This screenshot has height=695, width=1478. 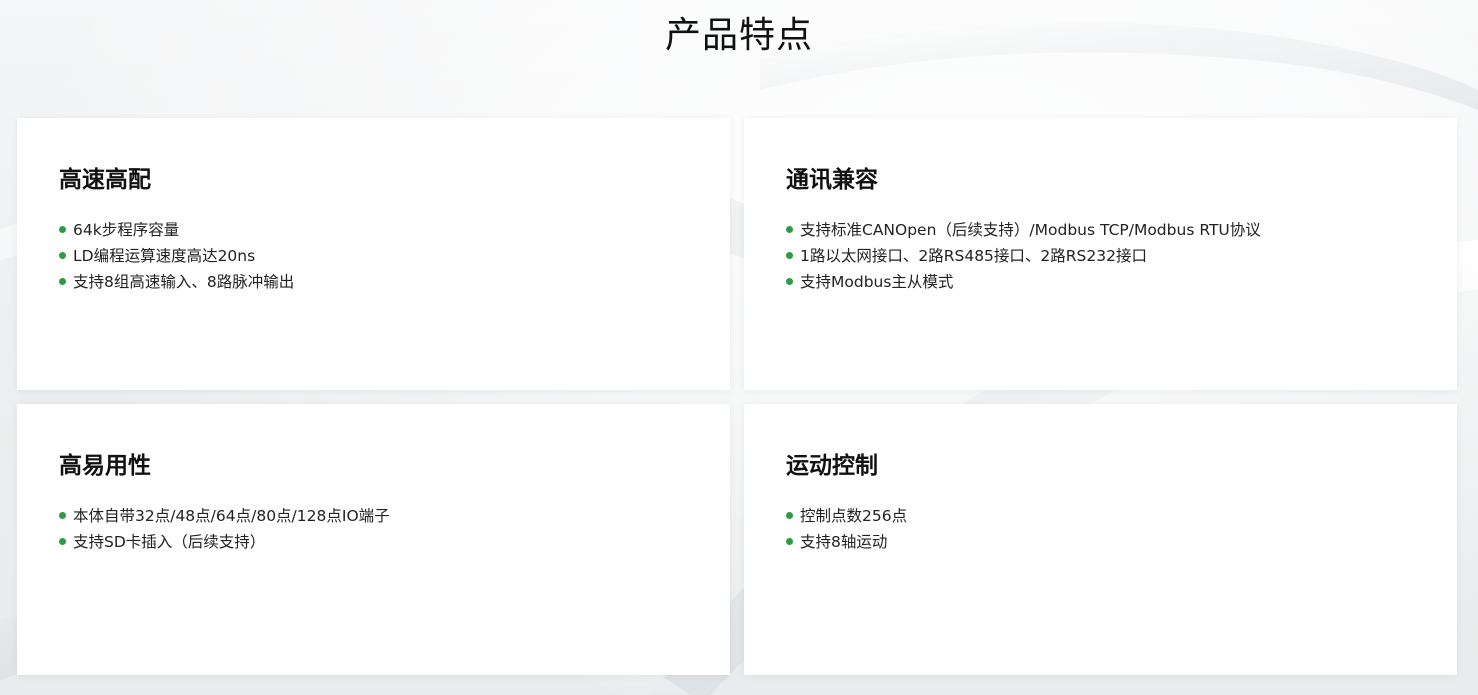 I want to click on feature-item: 64k步程序容量, so click(x=373, y=229).